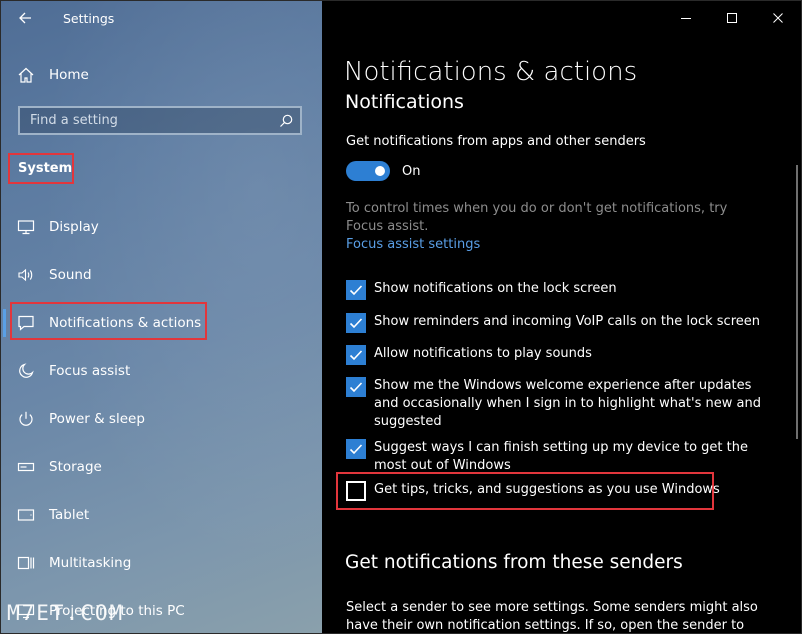 Image resolution: width=802 pixels, height=634 pixels. Describe the element at coordinates (69, 515) in the screenshot. I see `sidebar-item-label: Tablet` at that location.